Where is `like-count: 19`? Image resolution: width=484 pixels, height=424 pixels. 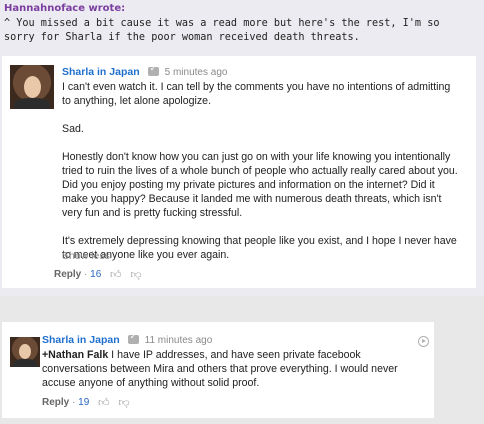 like-count: 19 is located at coordinates (84, 402).